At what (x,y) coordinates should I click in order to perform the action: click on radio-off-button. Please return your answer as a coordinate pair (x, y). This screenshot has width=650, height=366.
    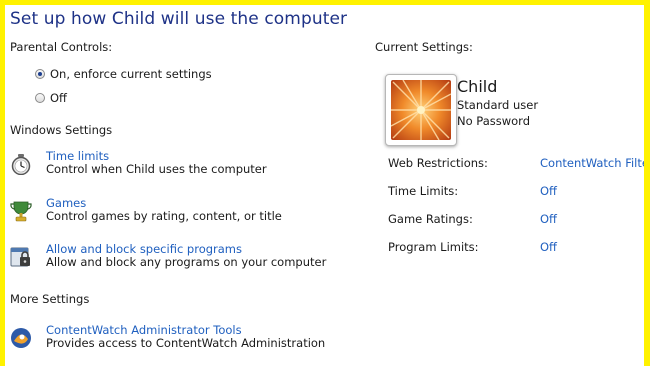
    Looking at the image, I should click on (40, 98).